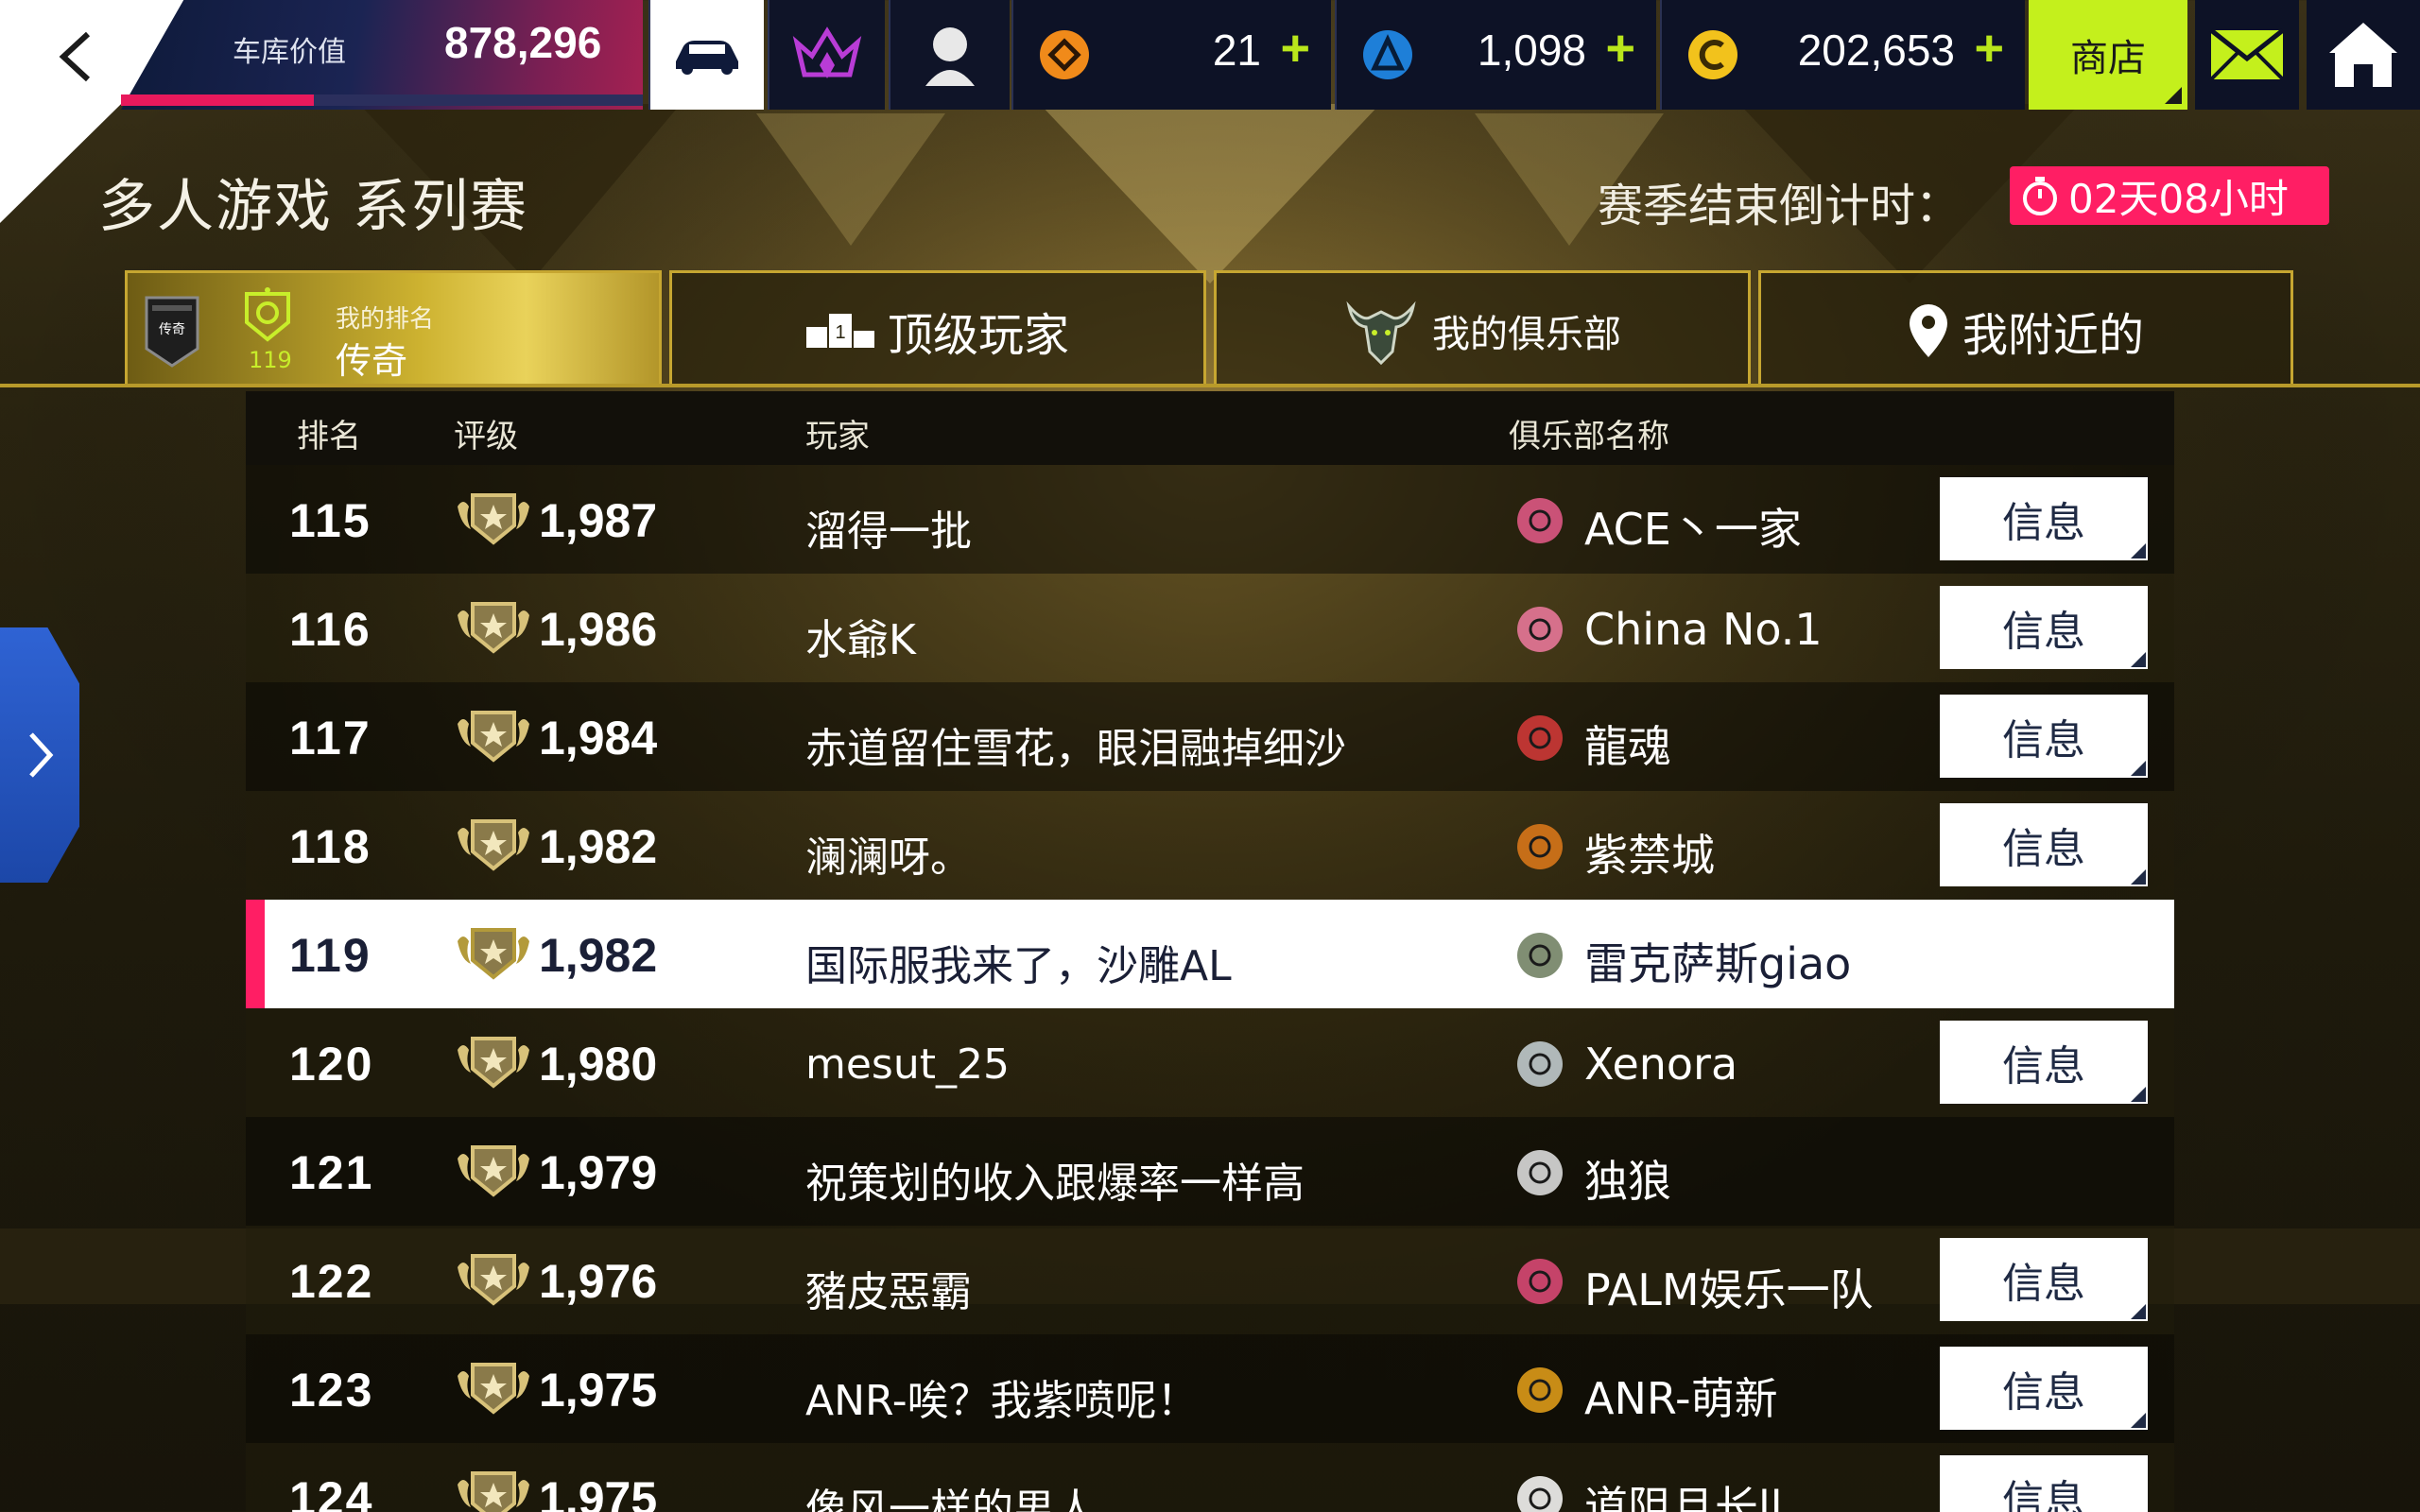 Image resolution: width=2420 pixels, height=1512 pixels. What do you see at coordinates (1210, 1388) in the screenshot?
I see `table-row: 123 1,975 ANR-唉？我紫喷呢！ ANR-萌新 信息` at bounding box center [1210, 1388].